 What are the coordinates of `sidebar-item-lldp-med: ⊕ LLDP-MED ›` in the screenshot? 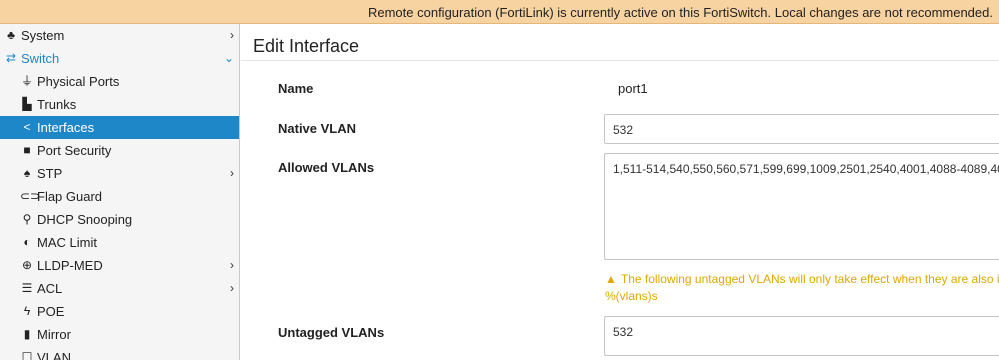 It's located at (119, 265).